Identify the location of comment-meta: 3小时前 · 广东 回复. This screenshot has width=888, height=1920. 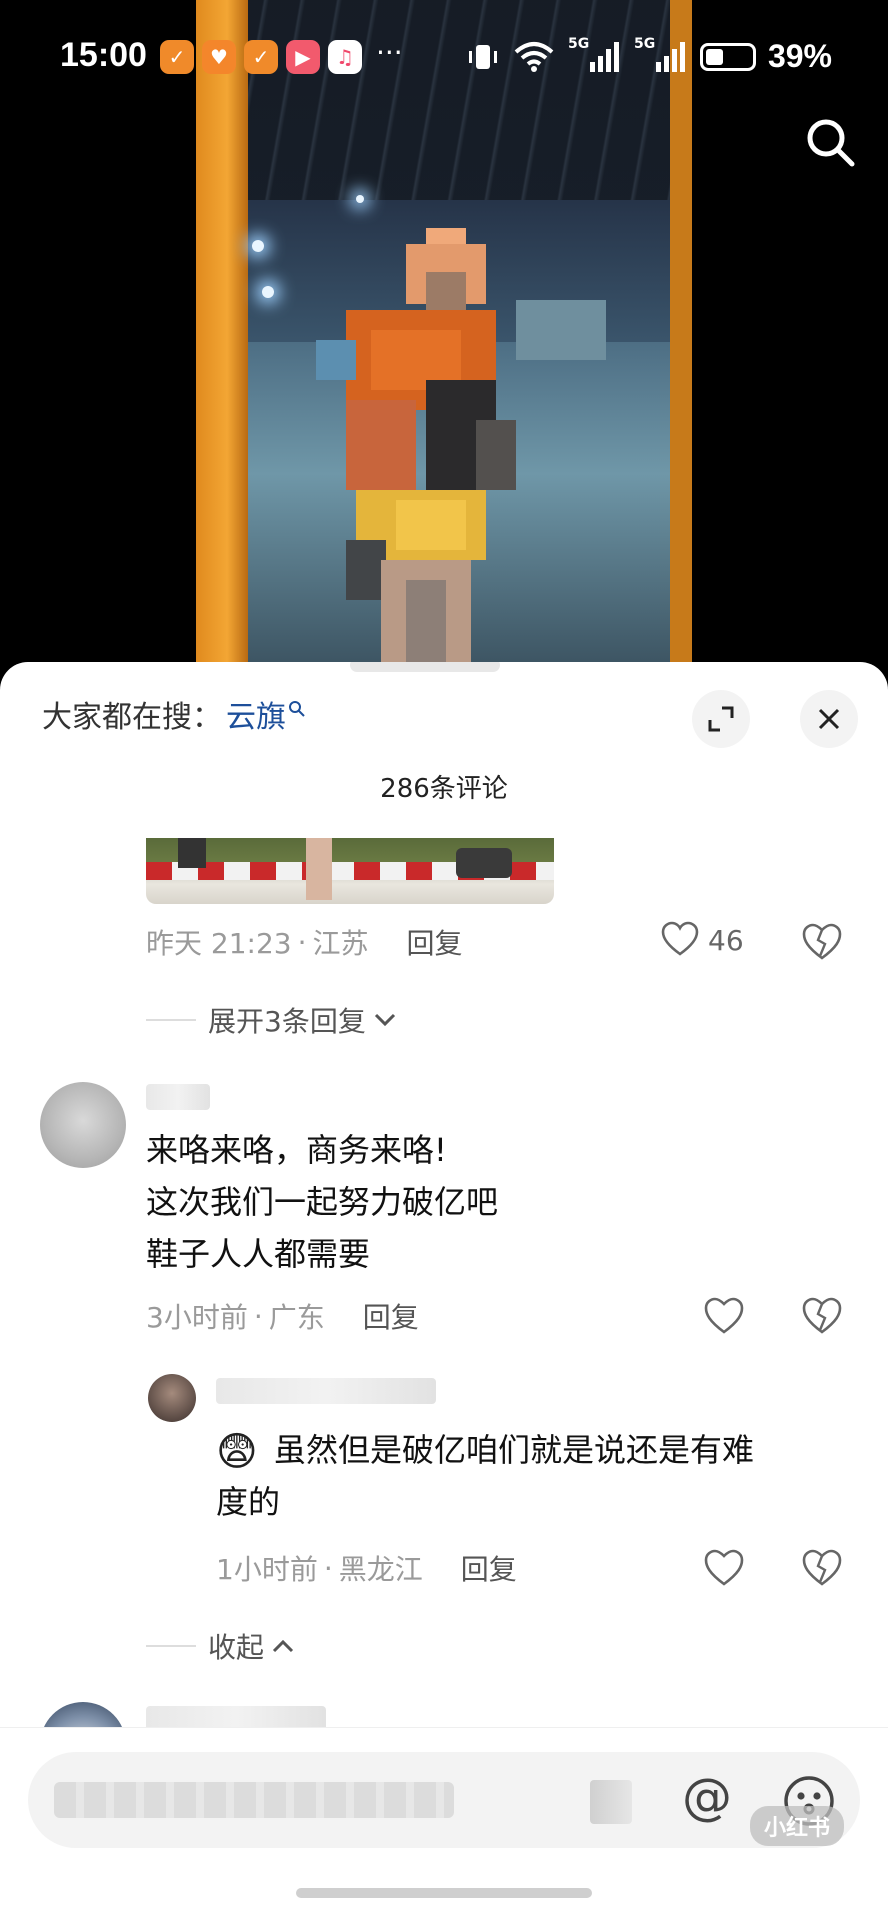
(282, 1316).